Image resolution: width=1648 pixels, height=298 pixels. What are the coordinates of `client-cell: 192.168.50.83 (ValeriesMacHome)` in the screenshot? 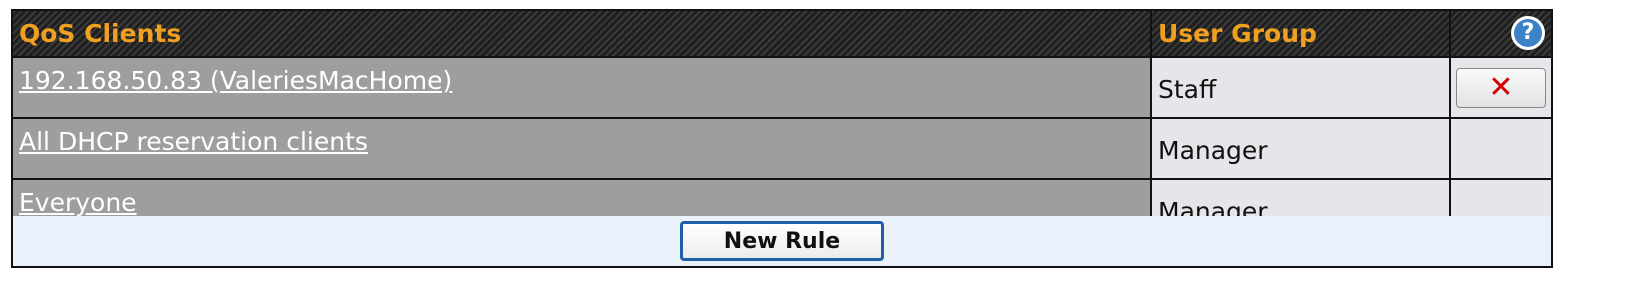 It's located at (582, 88).